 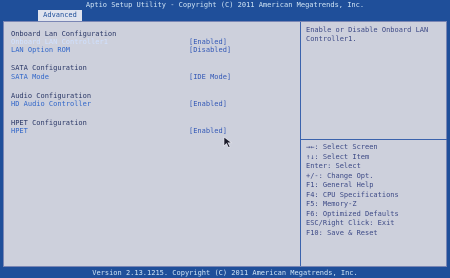 What do you see at coordinates (30, 77) in the screenshot?
I see `setting-sata-mode-label: SATA Mode` at bounding box center [30, 77].